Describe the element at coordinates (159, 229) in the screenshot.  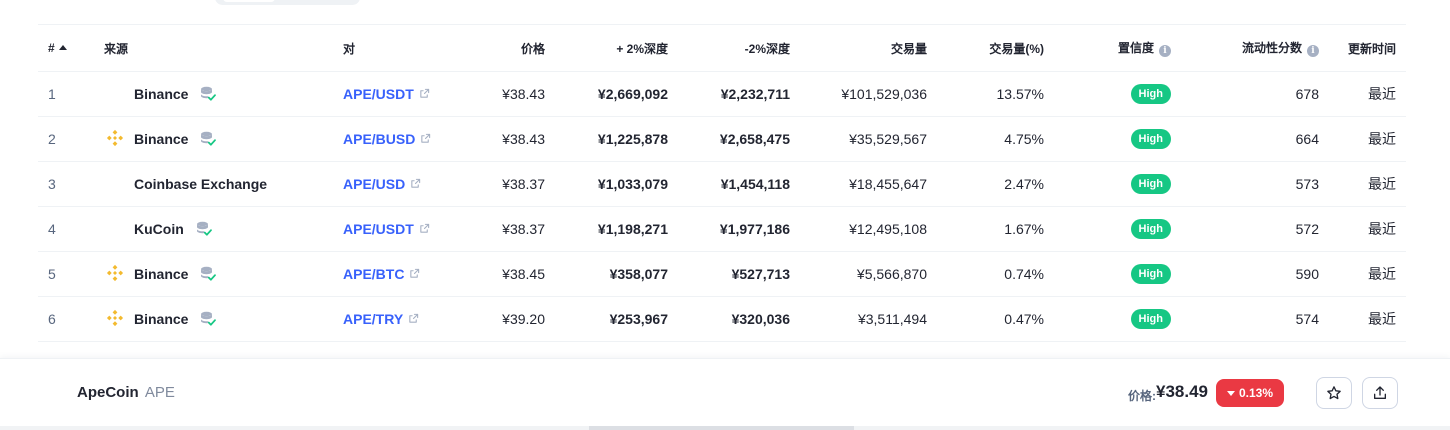
I see `exchange-name: KuCoin` at that location.